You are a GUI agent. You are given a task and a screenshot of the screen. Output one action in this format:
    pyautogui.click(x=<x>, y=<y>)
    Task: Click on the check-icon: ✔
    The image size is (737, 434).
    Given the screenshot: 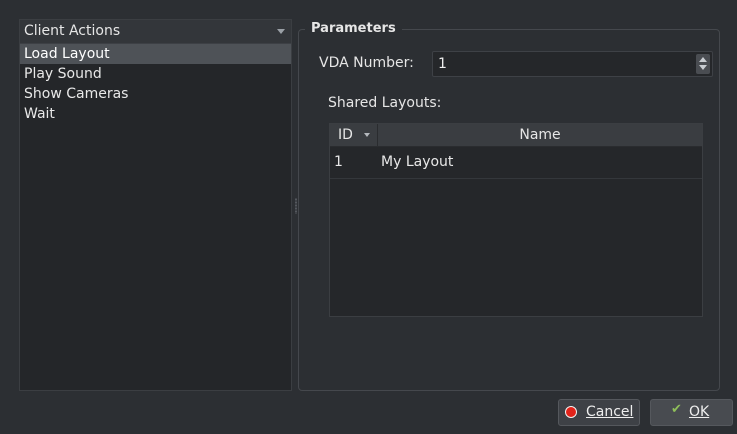 What is the action you would take?
    pyautogui.click(x=676, y=409)
    